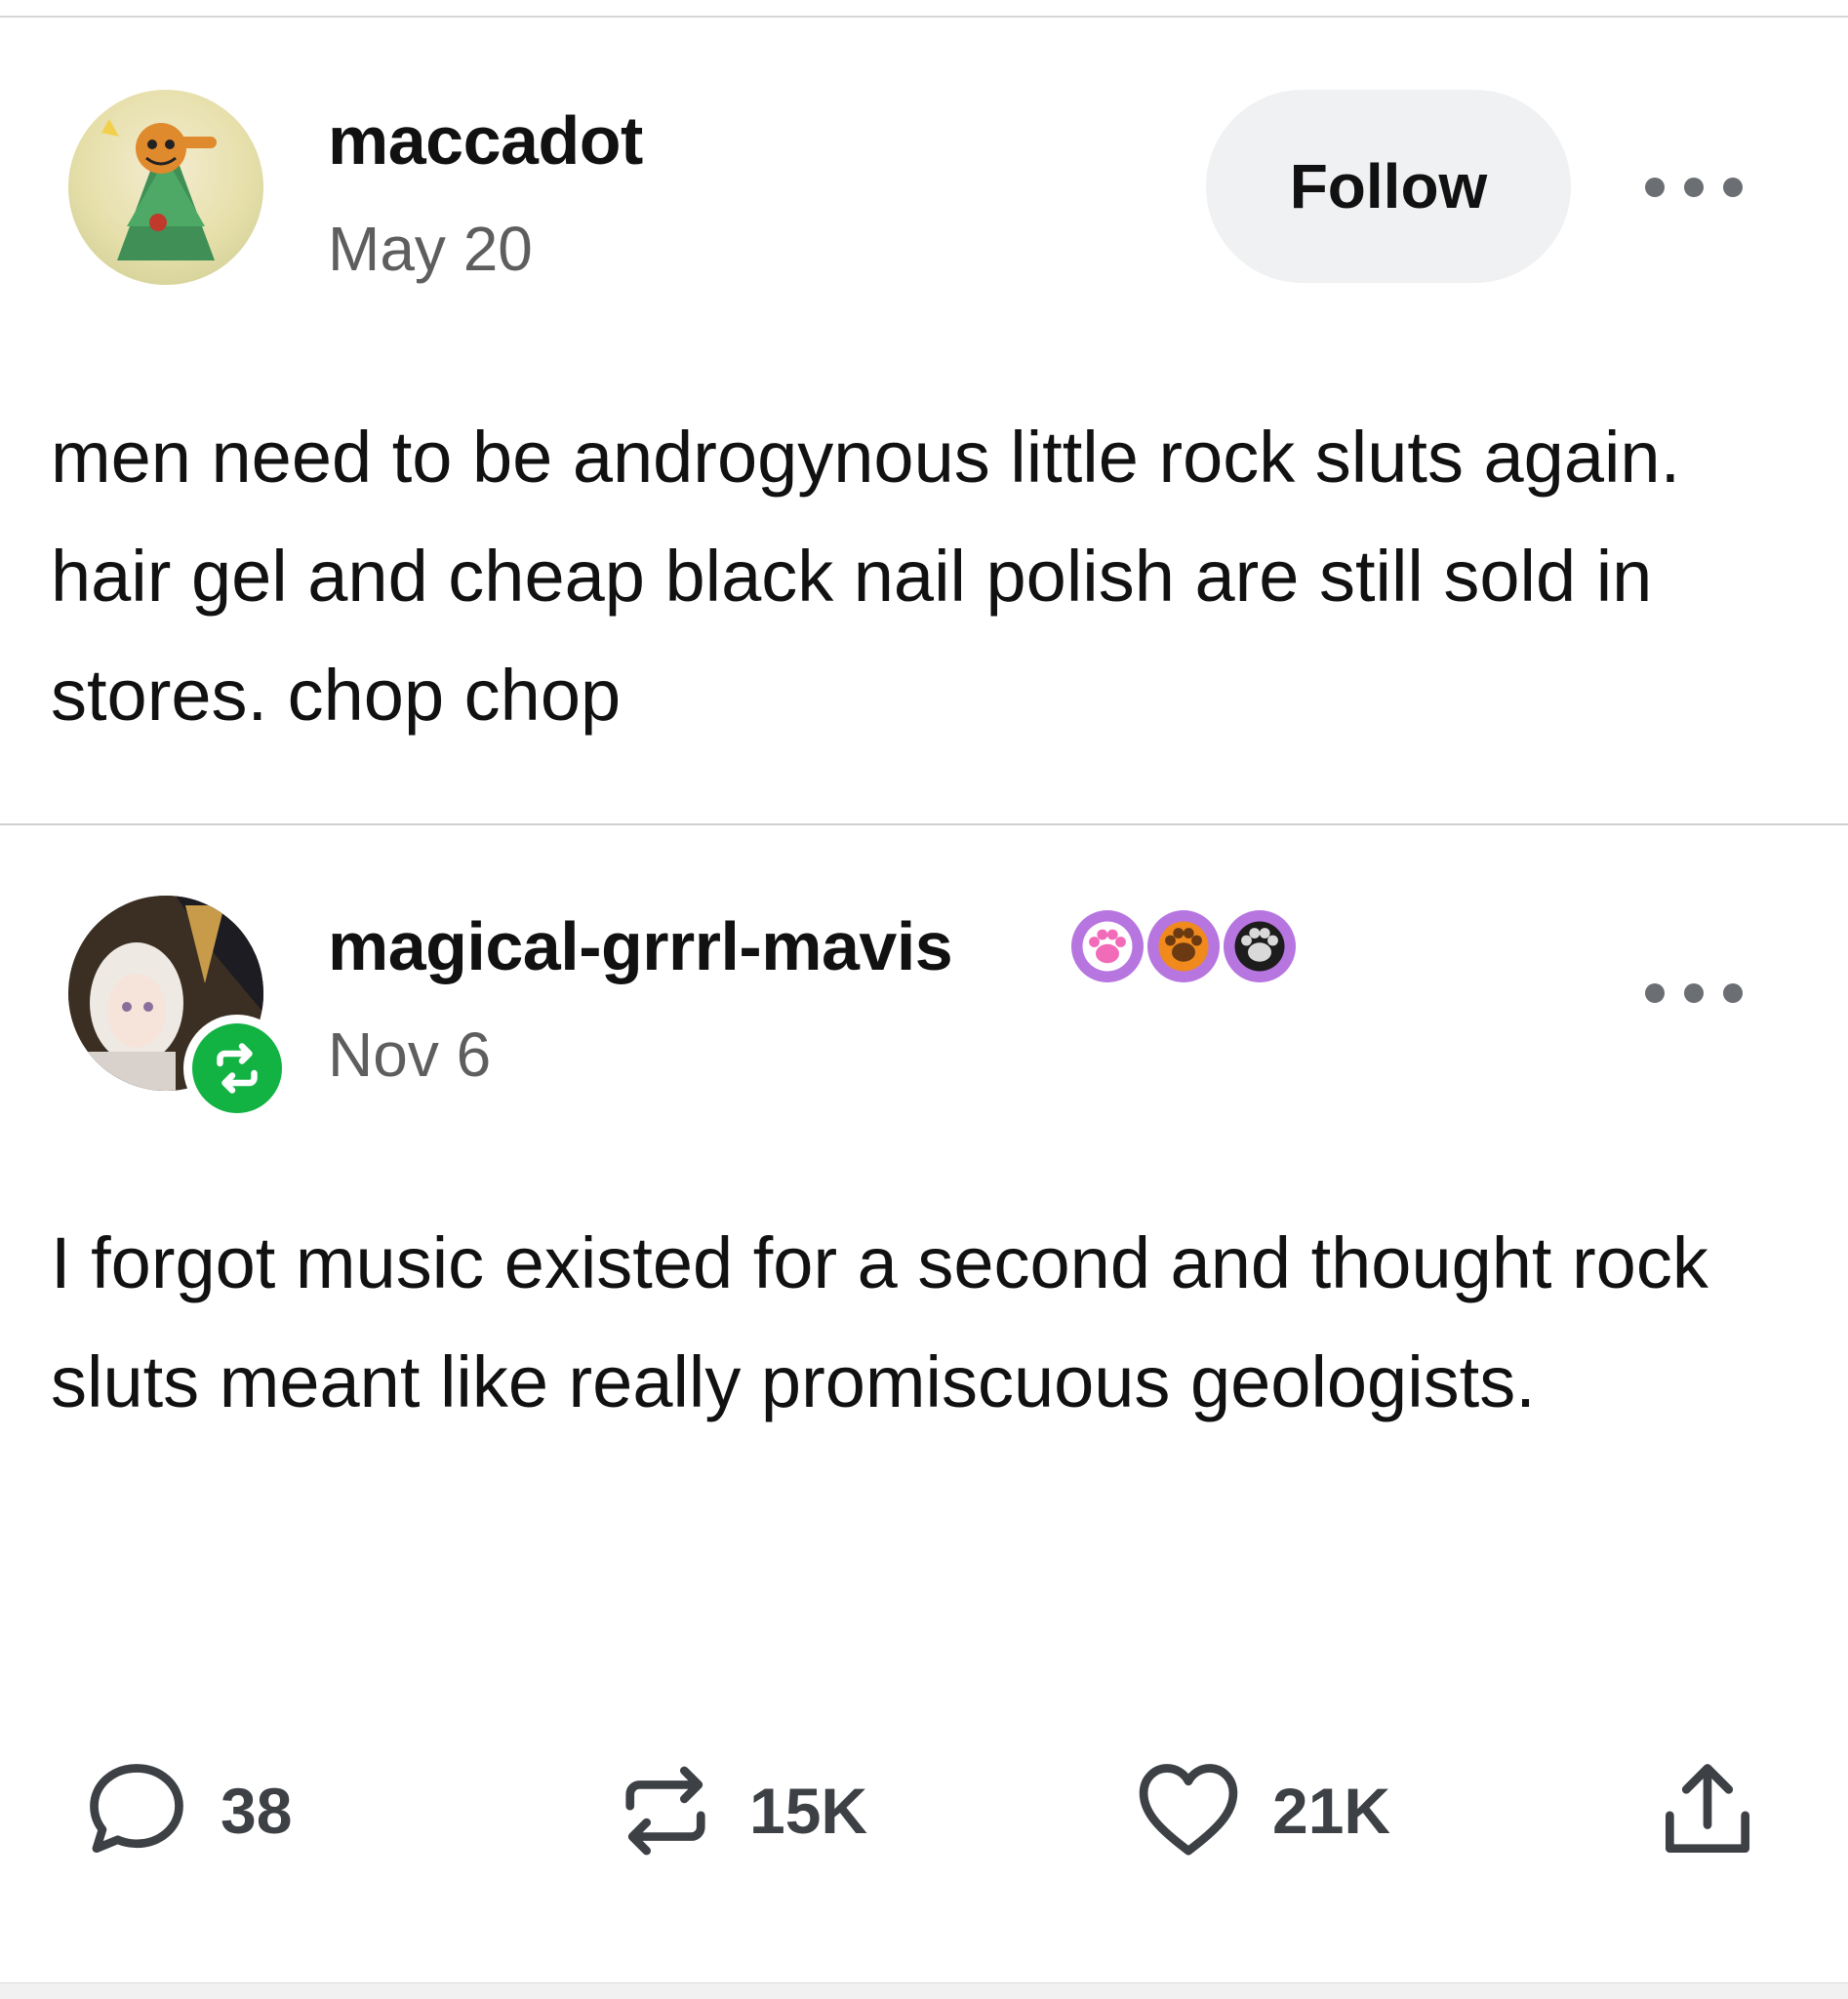  I want to click on reblog-button: 15K, so click(738, 1810).